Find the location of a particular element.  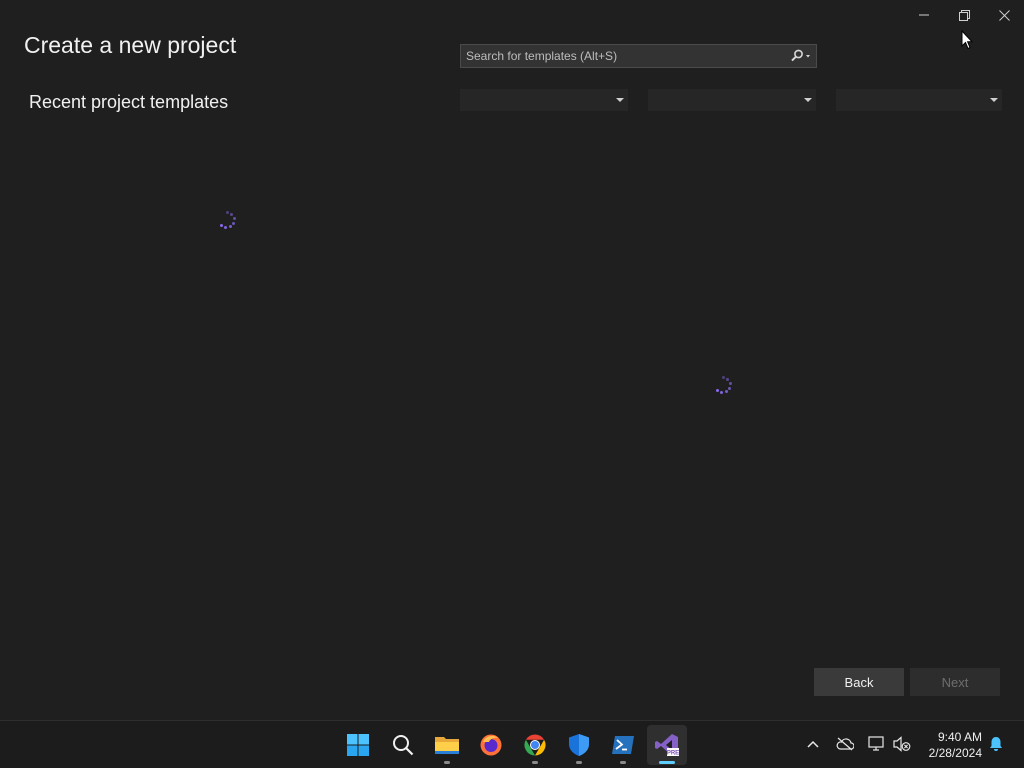

taskbar-clock: 9:40 AM 2/28/2024 is located at coordinates (952, 745).